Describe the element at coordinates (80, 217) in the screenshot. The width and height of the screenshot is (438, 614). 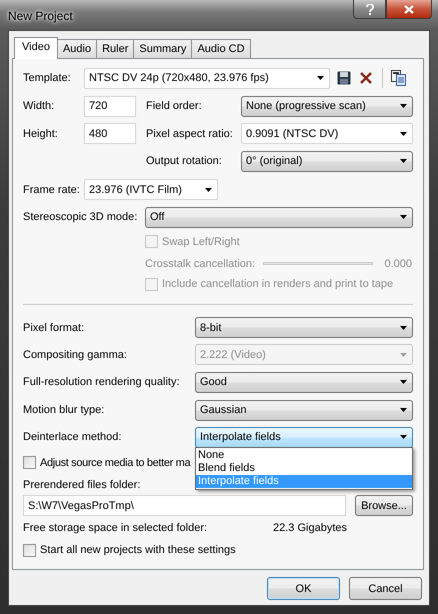
I see `field-label: Stereoscopic 3D mode:` at that location.